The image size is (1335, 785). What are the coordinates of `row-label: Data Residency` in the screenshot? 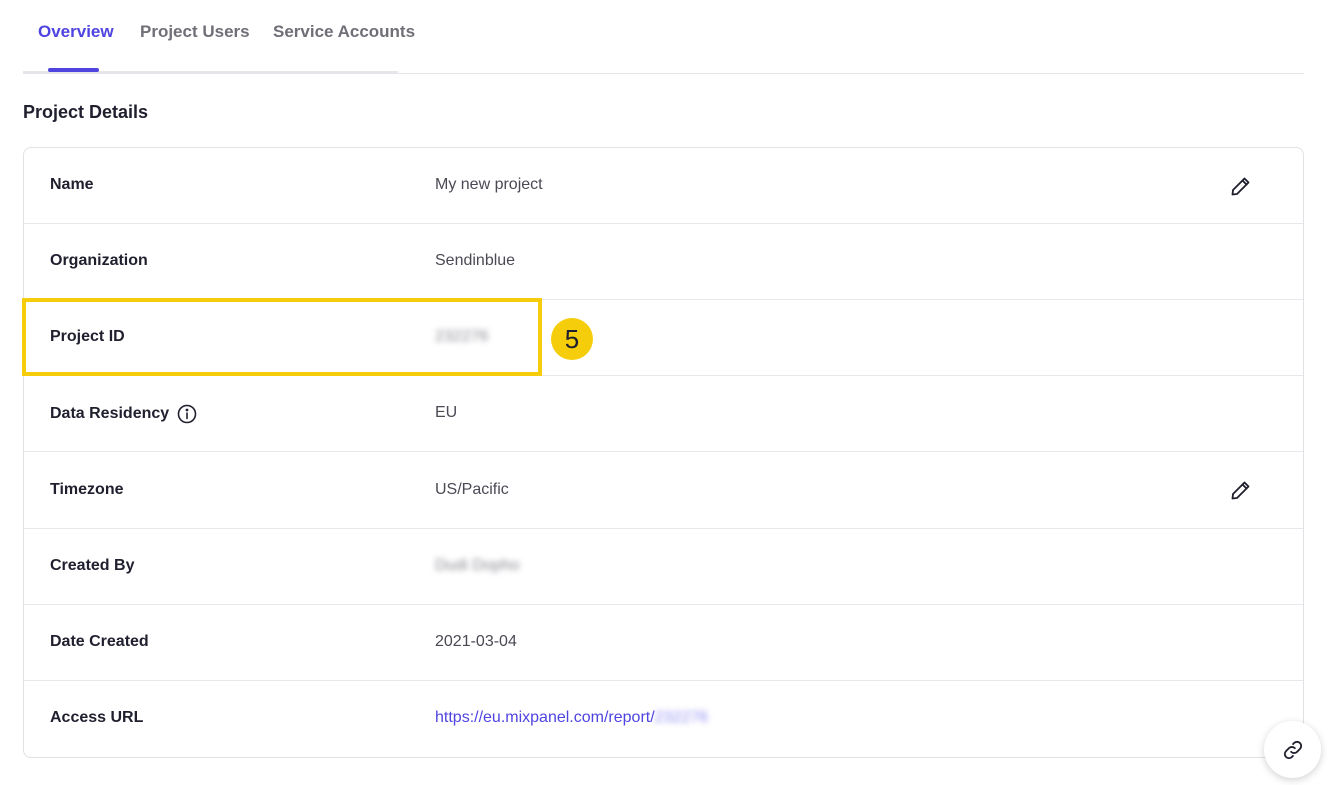 It's located at (123, 414).